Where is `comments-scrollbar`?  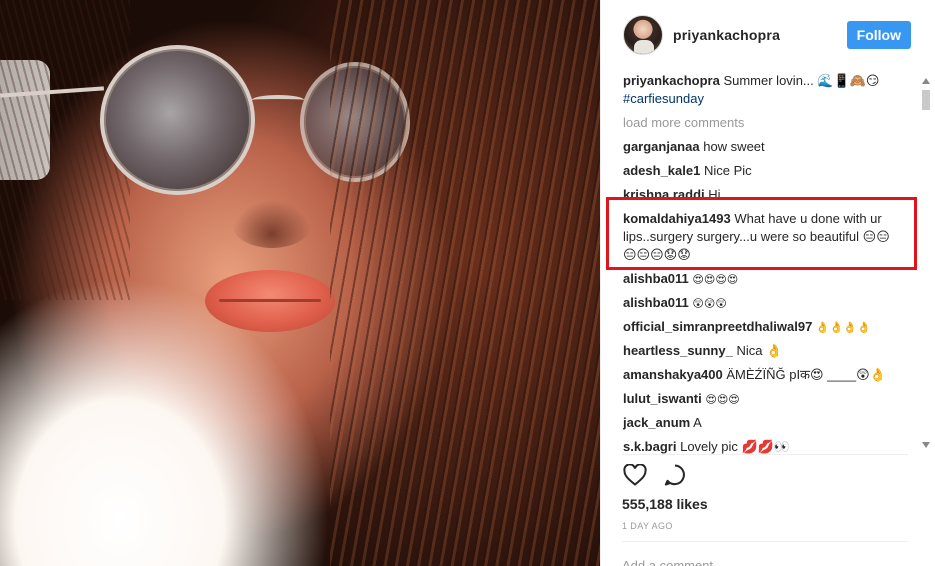
comments-scrollbar is located at coordinates (926, 263).